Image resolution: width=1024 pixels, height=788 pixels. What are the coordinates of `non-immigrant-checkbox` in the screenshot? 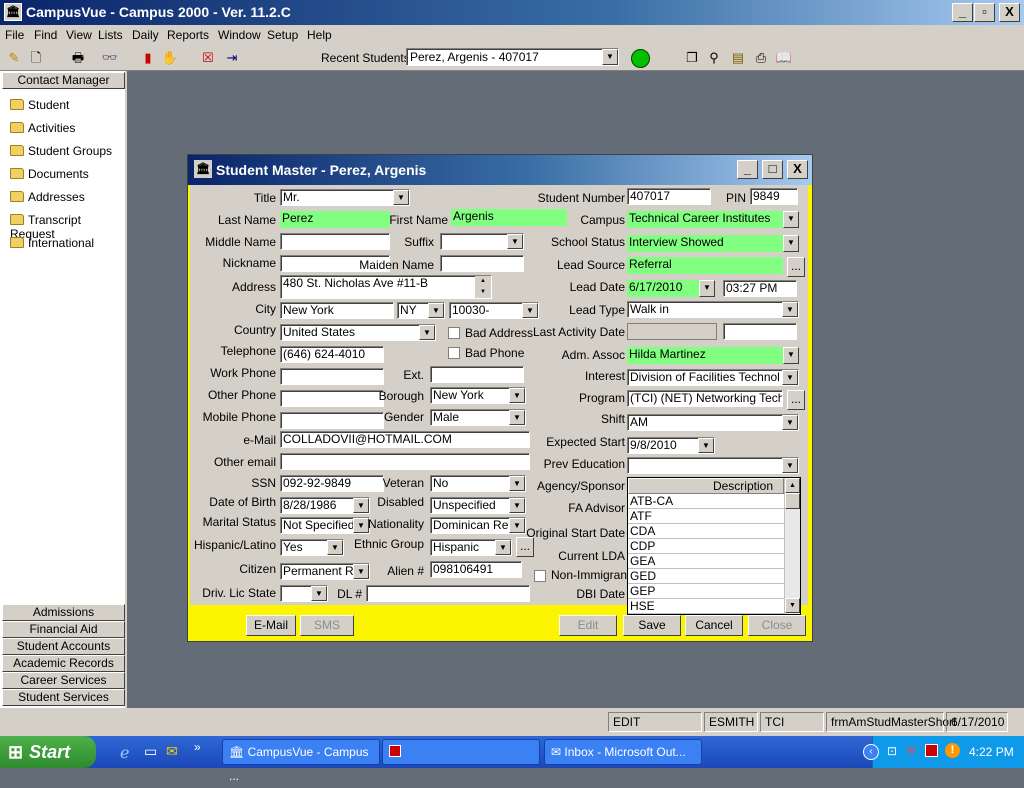 It's located at (540, 576).